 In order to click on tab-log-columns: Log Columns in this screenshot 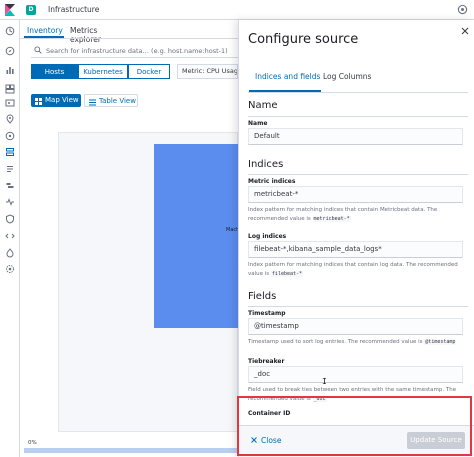, I will do `click(347, 76)`.